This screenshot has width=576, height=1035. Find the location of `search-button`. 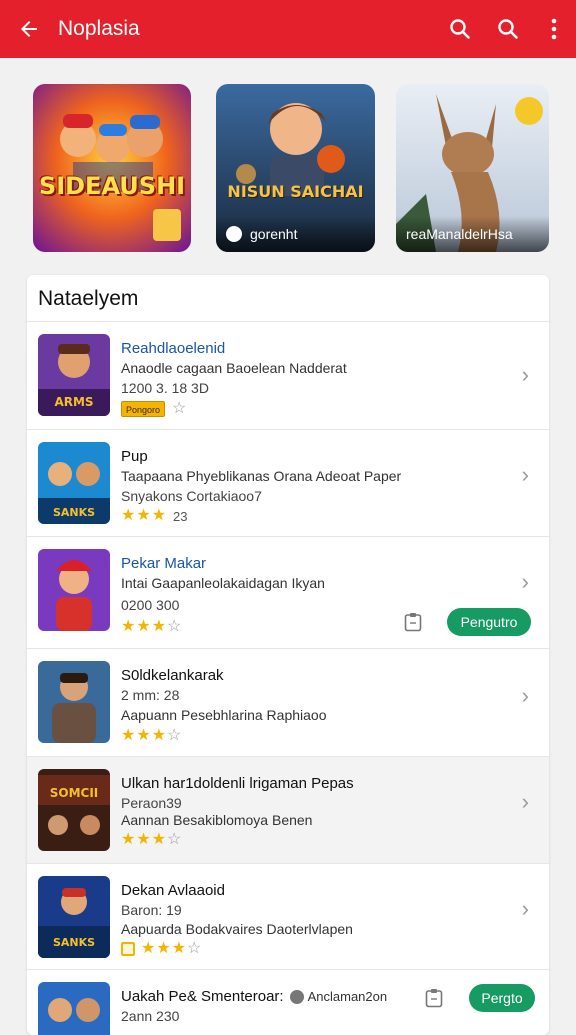

search-button is located at coordinates (460, 29).